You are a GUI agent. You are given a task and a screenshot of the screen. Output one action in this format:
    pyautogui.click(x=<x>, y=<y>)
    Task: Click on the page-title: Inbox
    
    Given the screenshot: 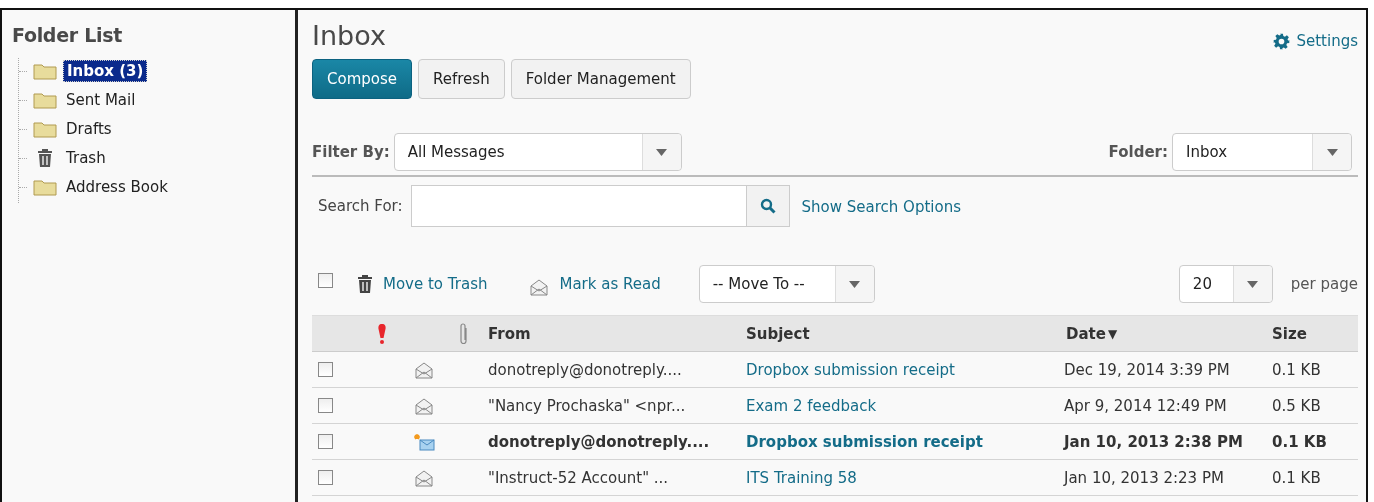 What is the action you would take?
    pyautogui.click(x=349, y=35)
    